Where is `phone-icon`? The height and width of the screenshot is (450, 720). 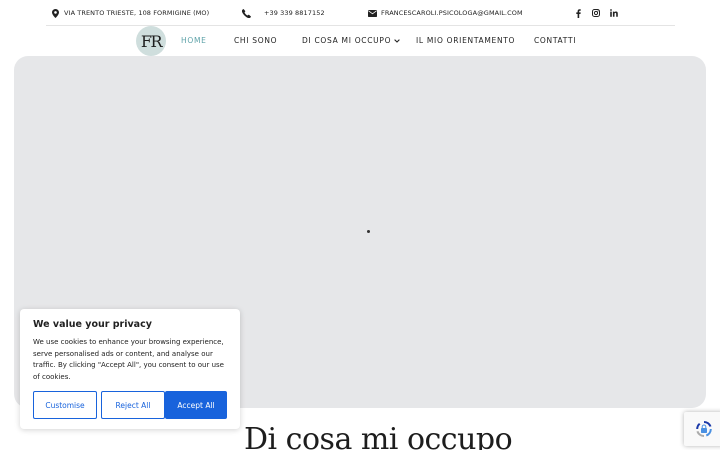 phone-icon is located at coordinates (246, 13).